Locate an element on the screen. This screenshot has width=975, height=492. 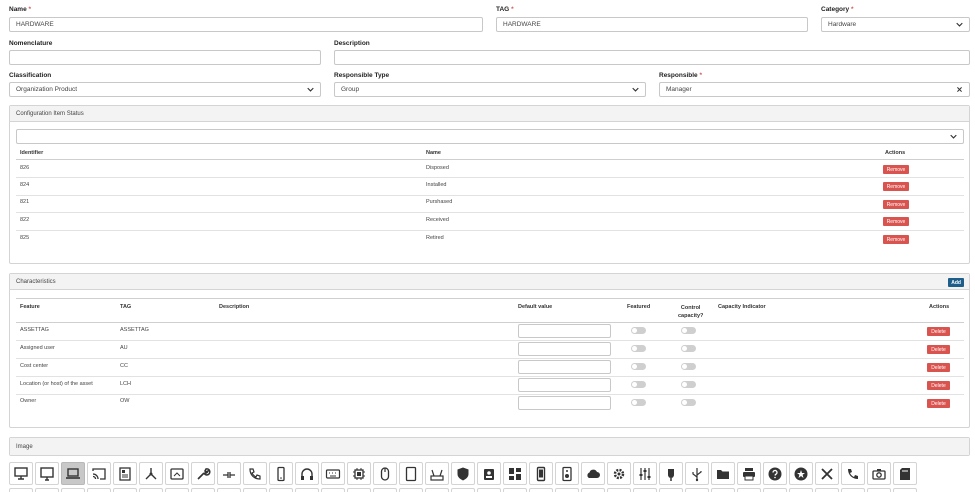
gear-icon is located at coordinates (619, 473).